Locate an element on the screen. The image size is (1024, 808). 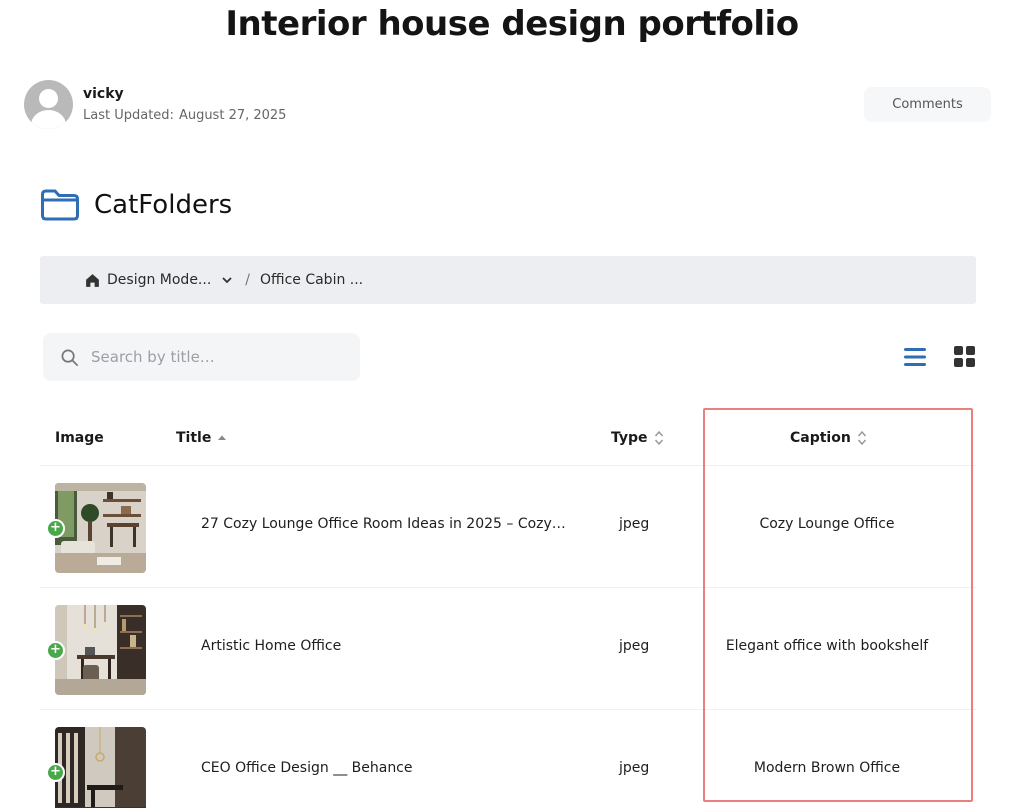
column-title: Title is located at coordinates (202, 438).